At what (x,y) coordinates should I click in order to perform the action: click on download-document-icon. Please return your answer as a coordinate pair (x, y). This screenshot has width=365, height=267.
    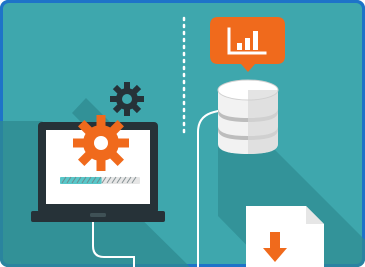
    Looking at the image, I should click on (285, 236).